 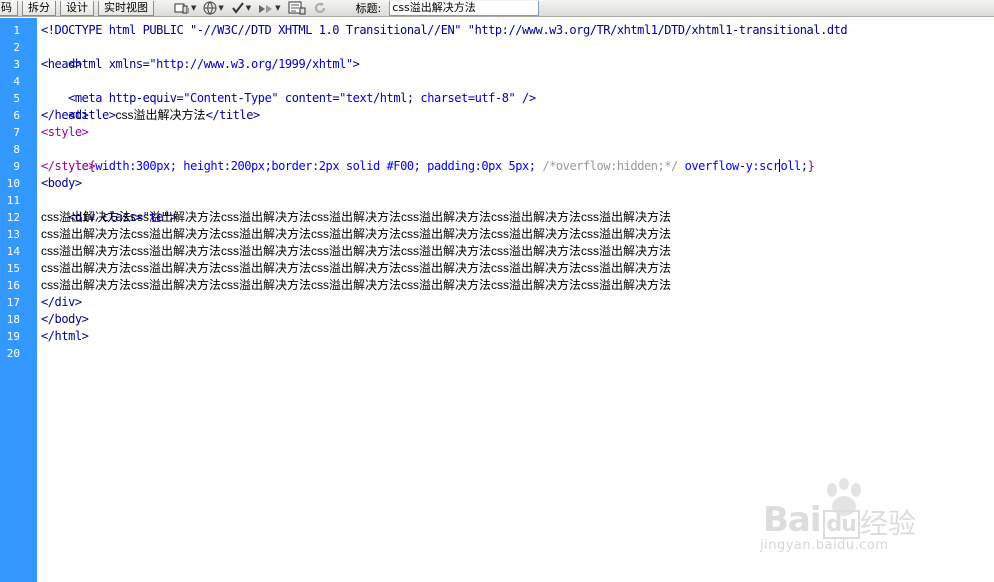 I want to click on split-view-button: 拆分, so click(x=39, y=8).